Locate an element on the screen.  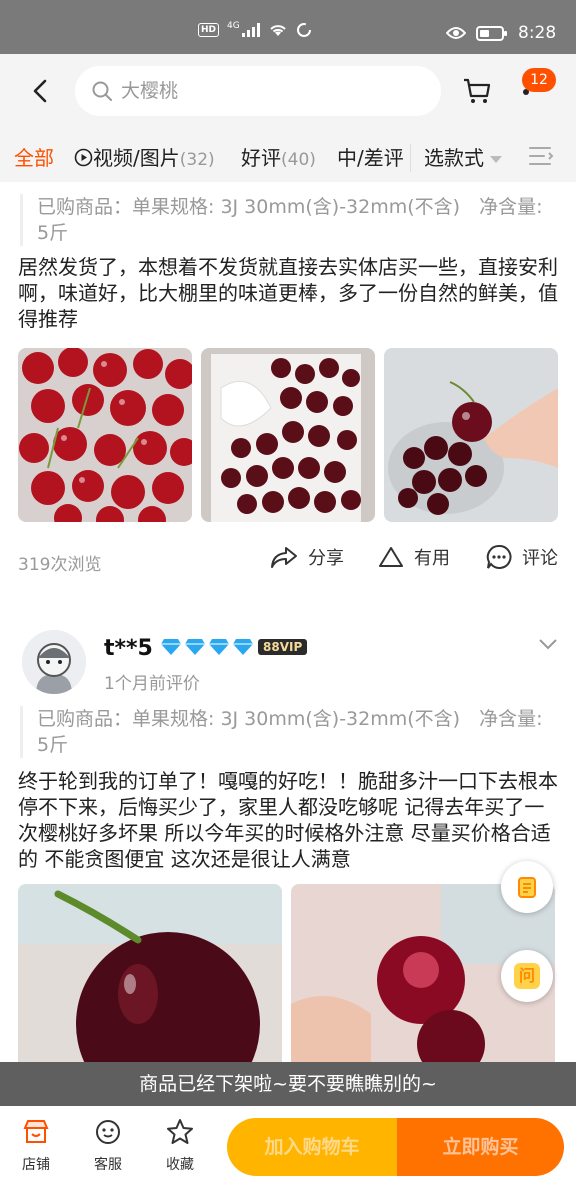
tab-label: 中/差评 is located at coordinates (370, 158).